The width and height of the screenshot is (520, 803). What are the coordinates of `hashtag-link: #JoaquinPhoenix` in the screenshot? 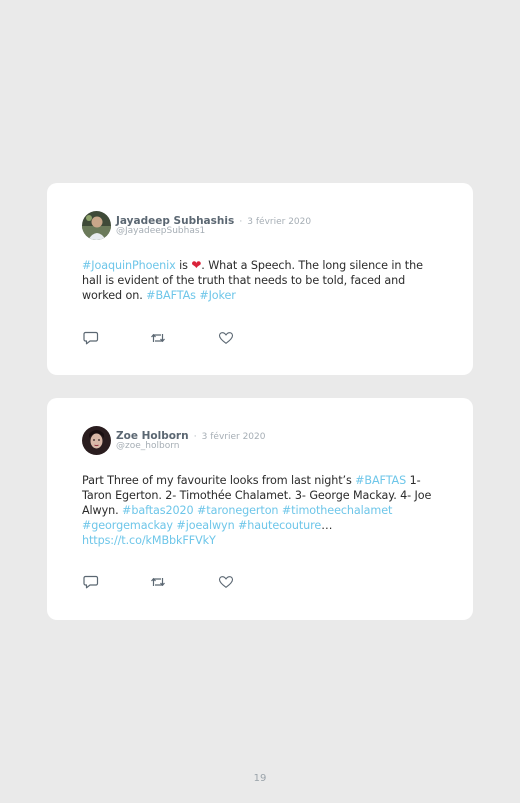 It's located at (129, 265).